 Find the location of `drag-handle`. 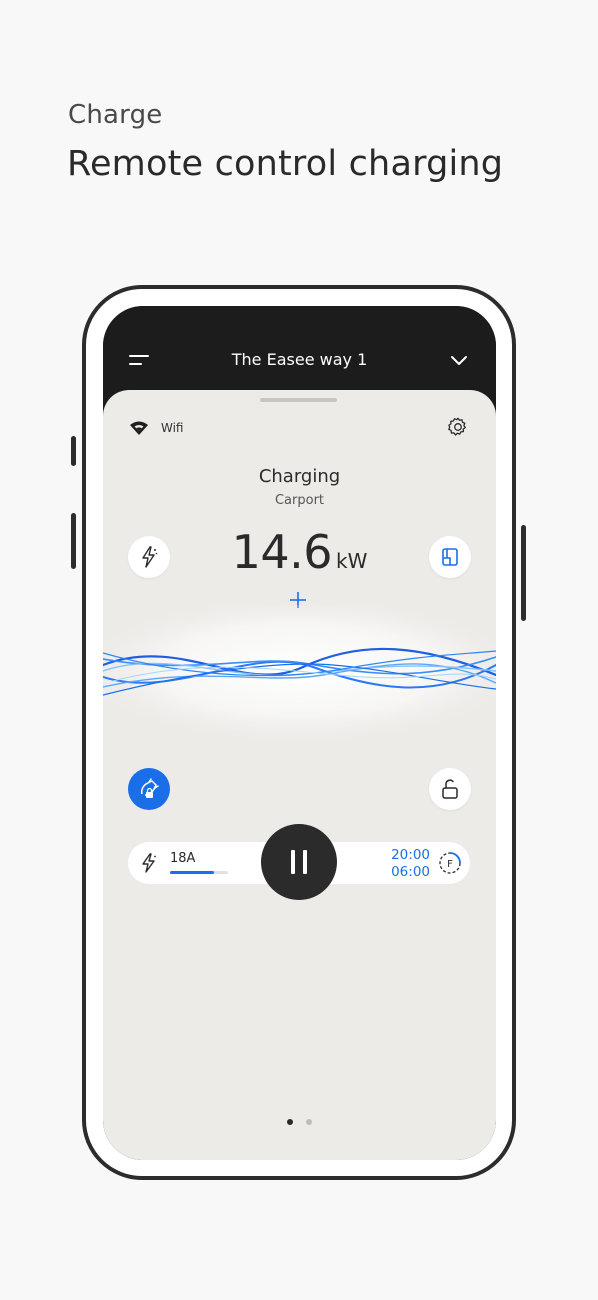

drag-handle is located at coordinates (298, 400).